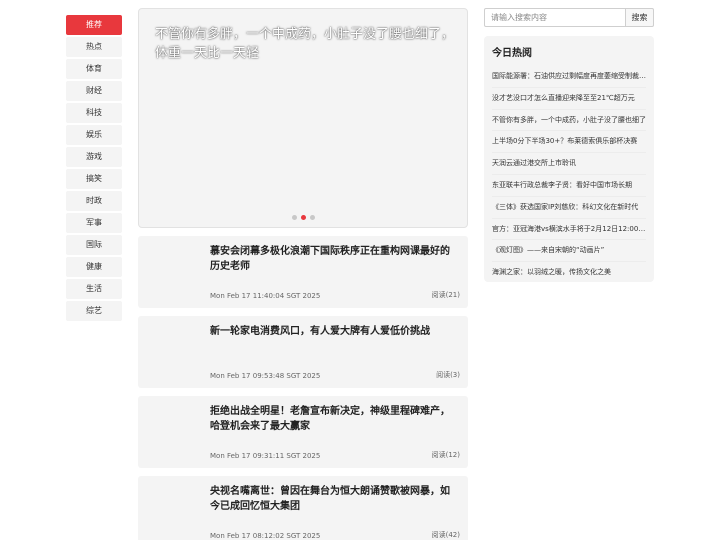  I want to click on article-read-count: 阅读(21), so click(445, 295).